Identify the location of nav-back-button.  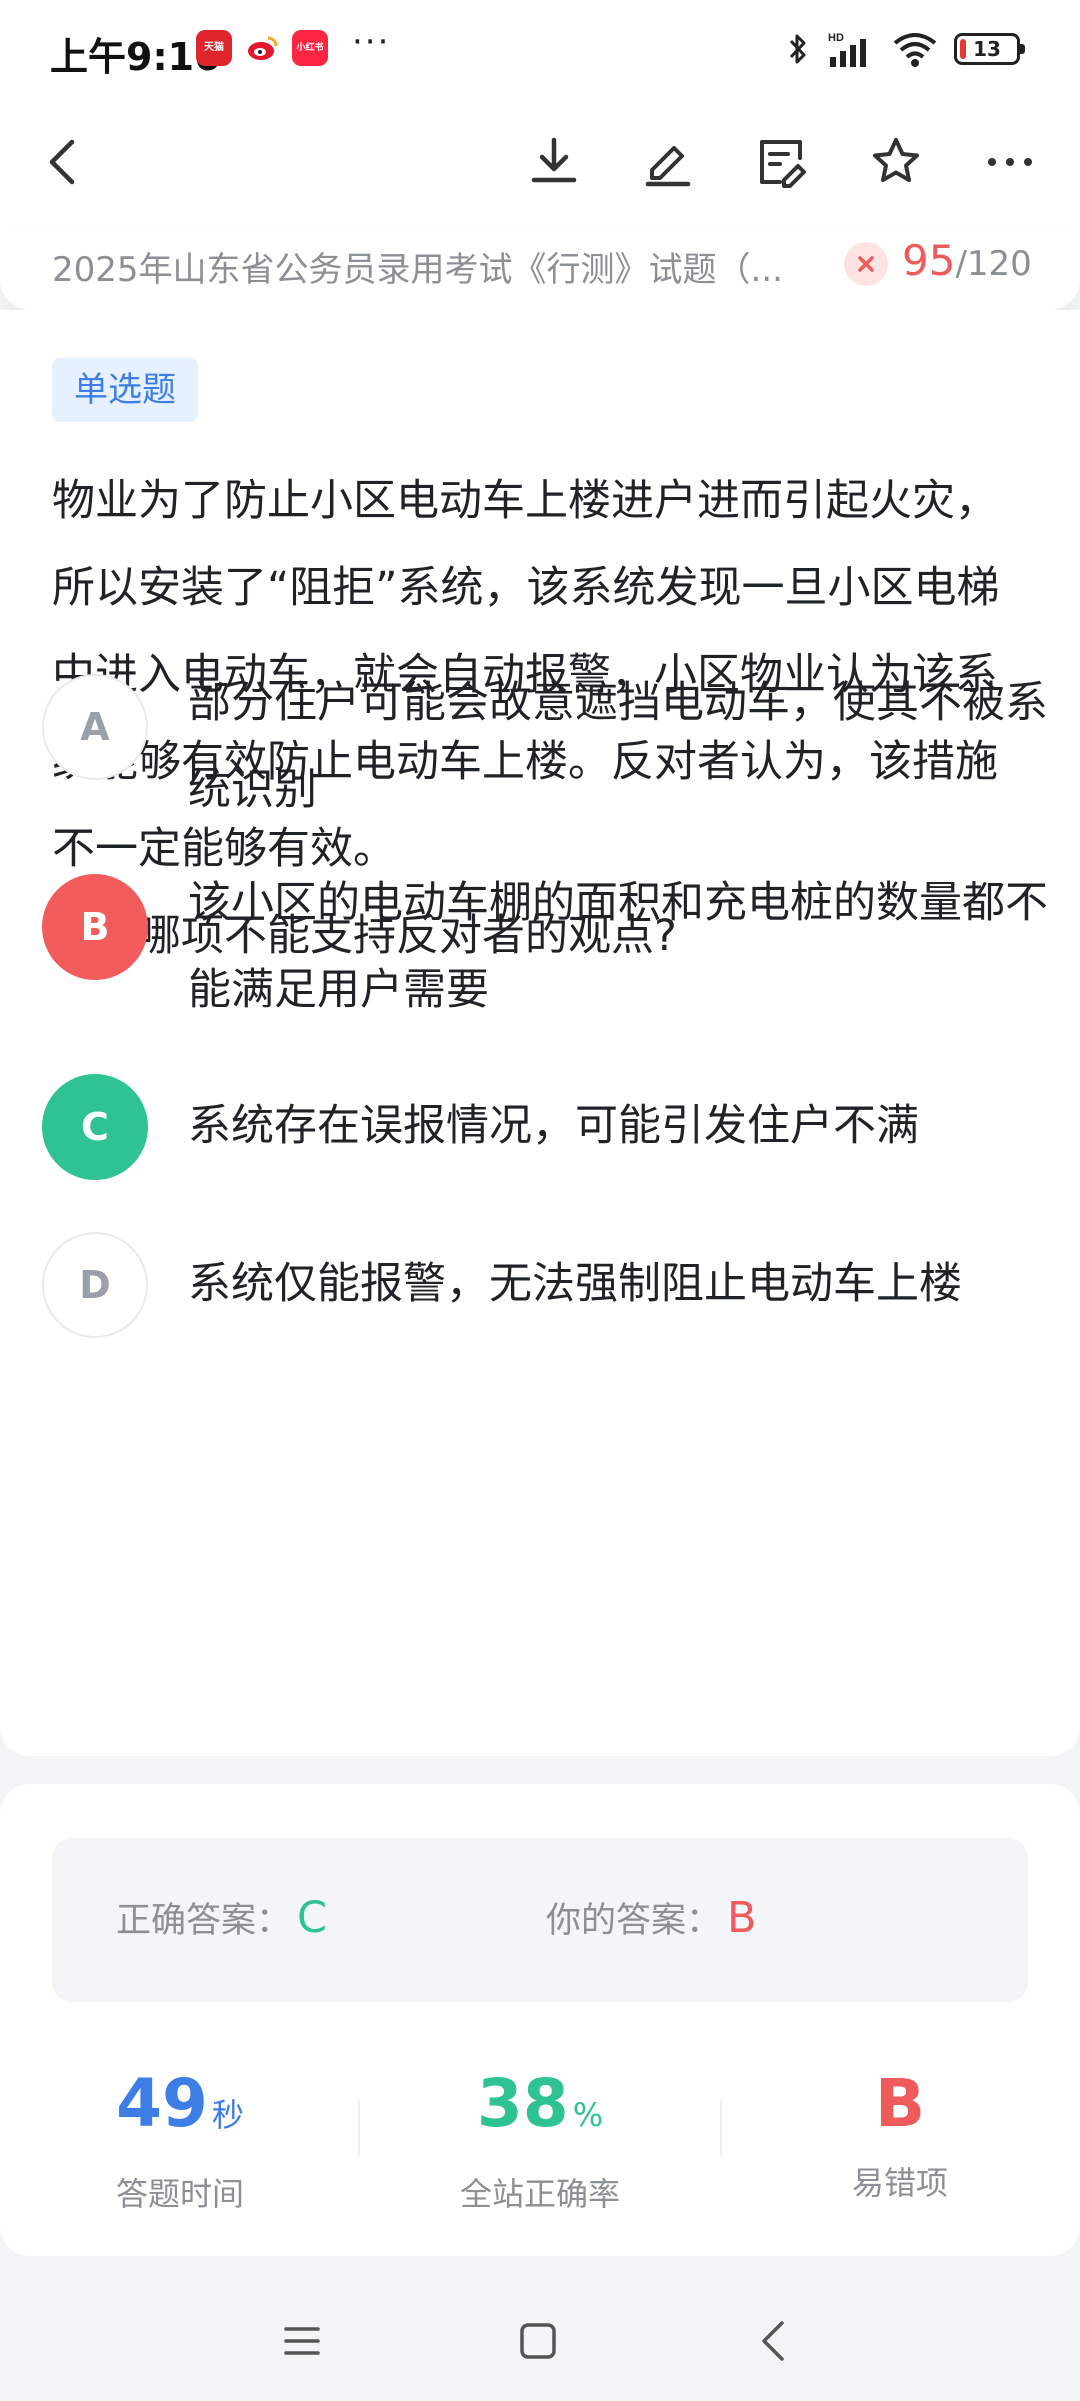
(774, 2341).